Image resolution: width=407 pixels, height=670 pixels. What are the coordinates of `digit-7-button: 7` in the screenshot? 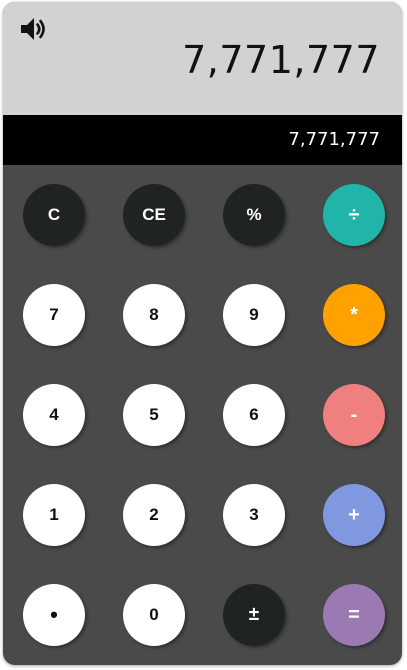 It's located at (54, 315).